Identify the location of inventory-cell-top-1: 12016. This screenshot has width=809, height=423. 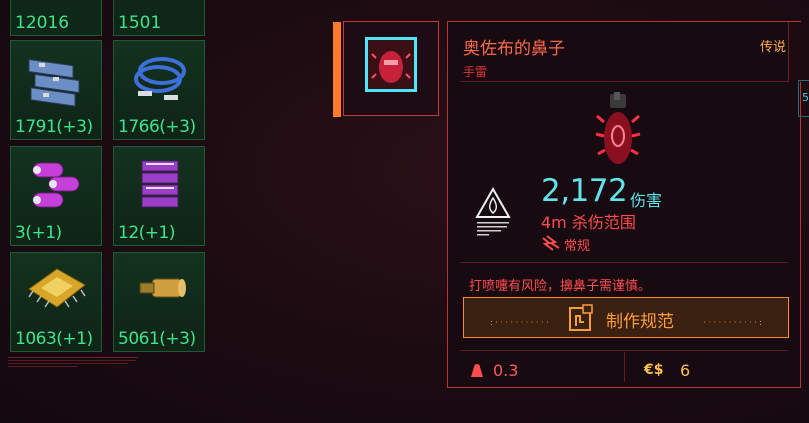
(56, 18).